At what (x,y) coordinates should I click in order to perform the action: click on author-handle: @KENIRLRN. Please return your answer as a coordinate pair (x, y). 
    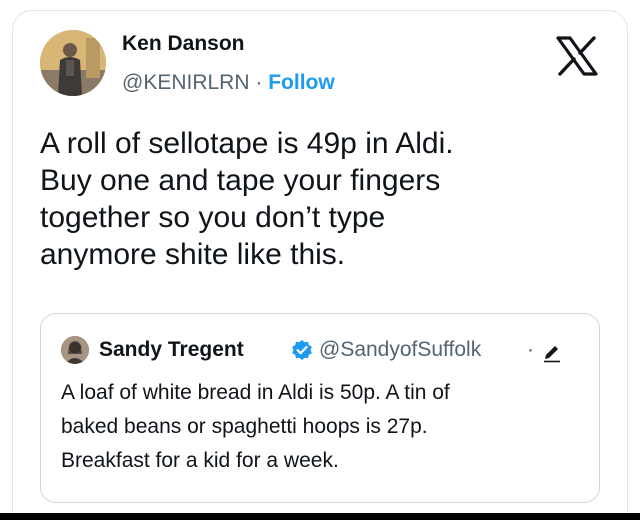
    Looking at the image, I should click on (186, 82).